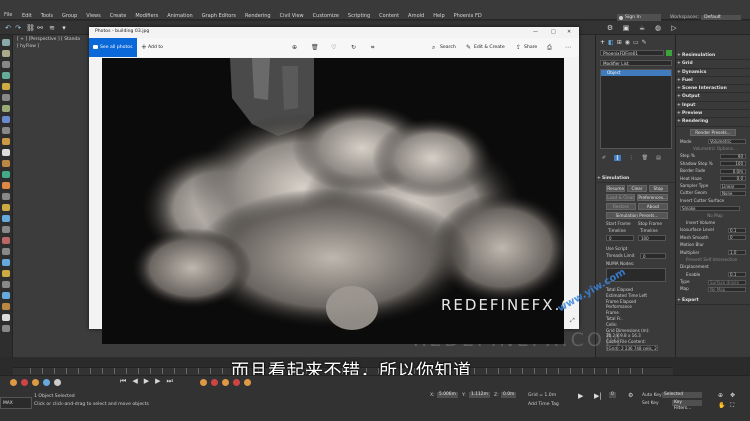 This screenshot has width=750, height=421. What do you see at coordinates (16, 403) in the screenshot?
I see `maxscript-listener: MAX` at bounding box center [16, 403].